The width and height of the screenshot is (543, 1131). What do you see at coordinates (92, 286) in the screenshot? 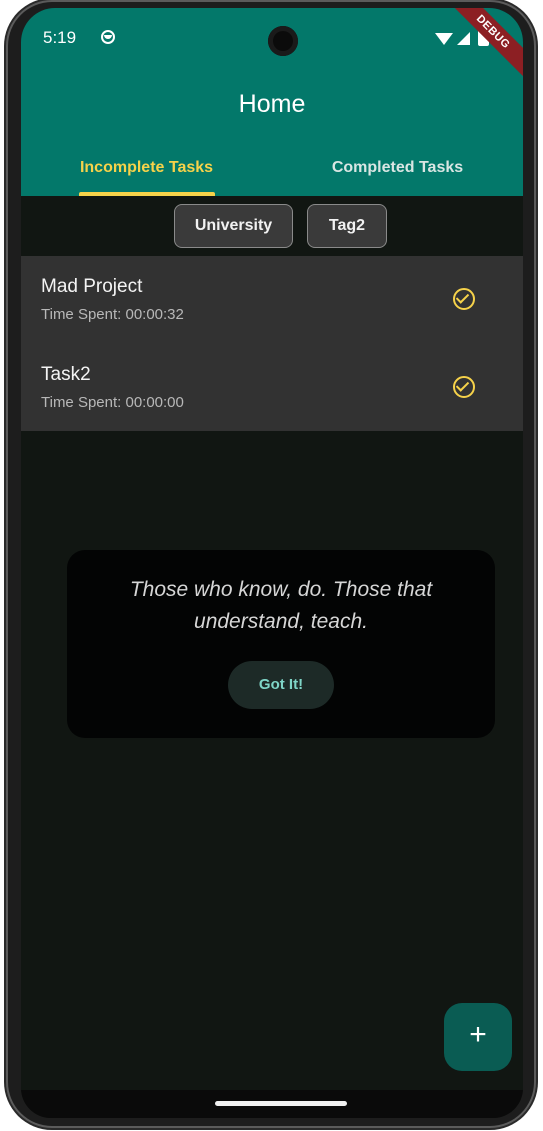
I see `task-title: Mad Project` at bounding box center [92, 286].